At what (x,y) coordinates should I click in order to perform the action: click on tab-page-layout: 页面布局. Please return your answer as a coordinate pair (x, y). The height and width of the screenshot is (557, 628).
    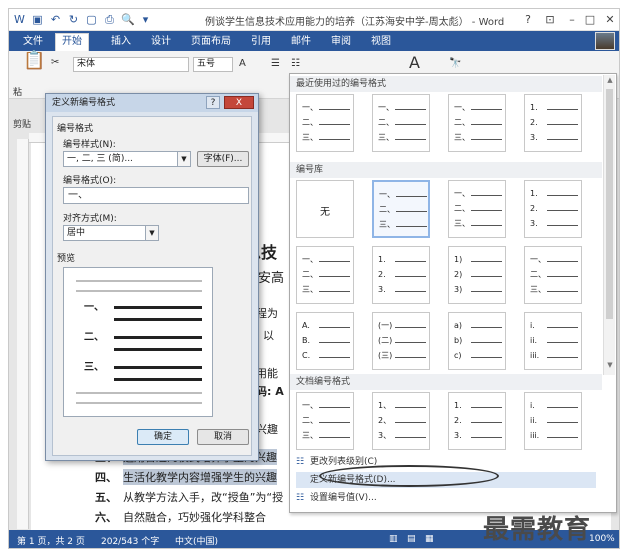
    Looking at the image, I should click on (211, 42).